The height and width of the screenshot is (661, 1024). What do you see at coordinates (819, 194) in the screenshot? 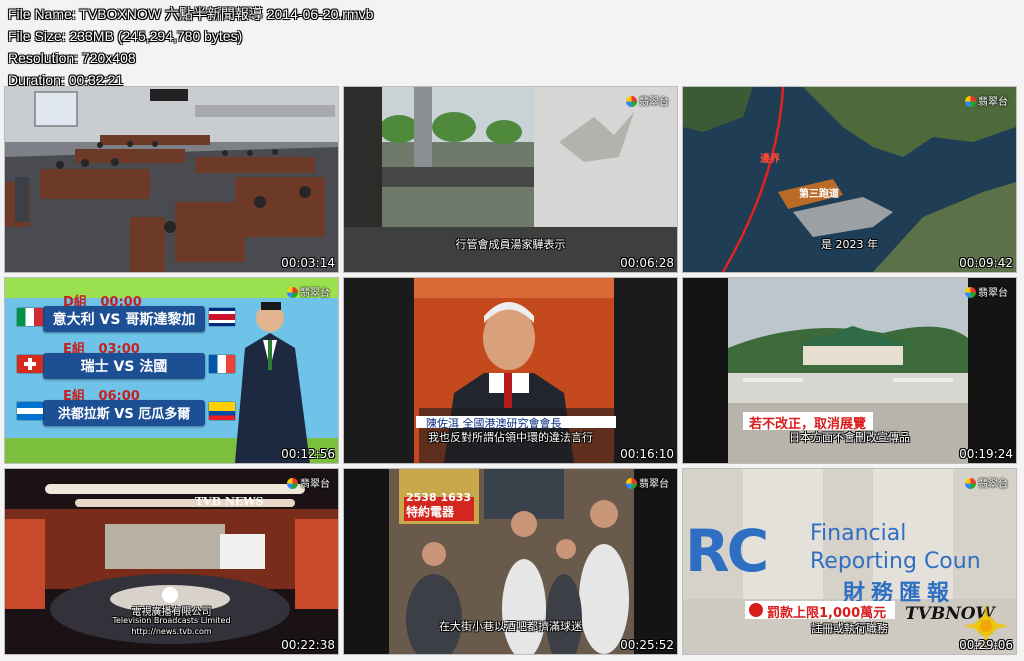
I see `map-label-runway: 第三跑道` at bounding box center [819, 194].